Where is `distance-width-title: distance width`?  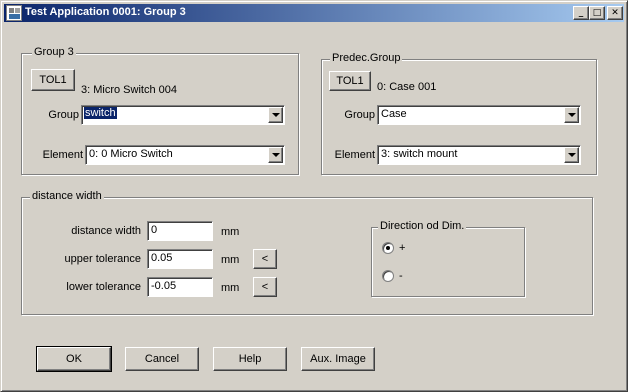 distance-width-title: distance width is located at coordinates (67, 196).